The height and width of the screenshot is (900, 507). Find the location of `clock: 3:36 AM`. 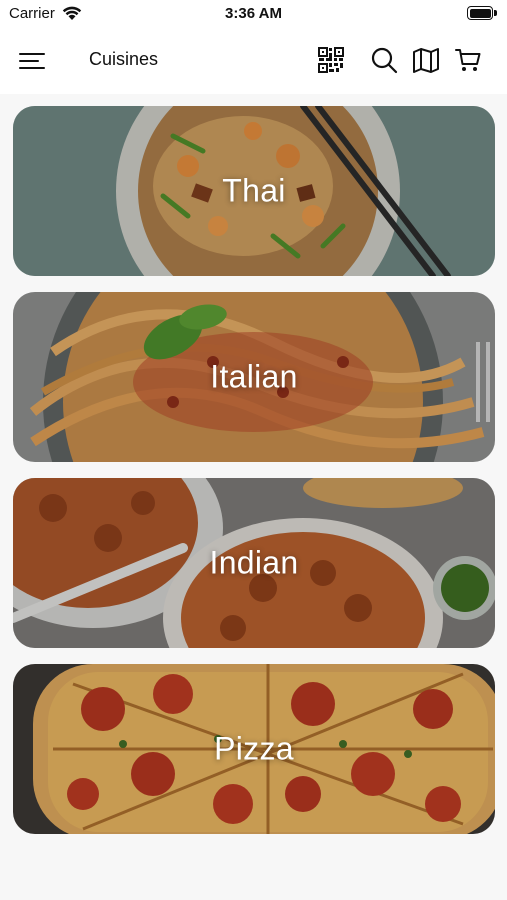

clock: 3:36 AM is located at coordinates (253, 13).